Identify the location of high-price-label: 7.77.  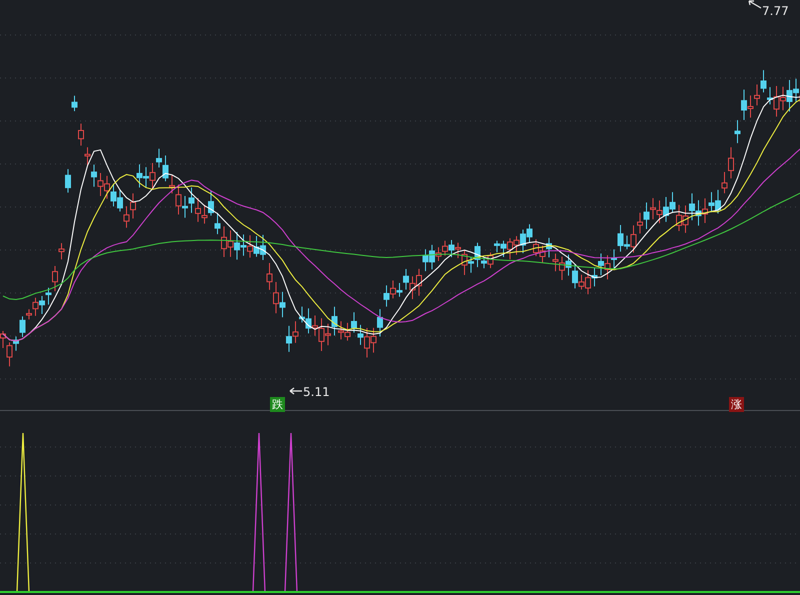
(775, 11).